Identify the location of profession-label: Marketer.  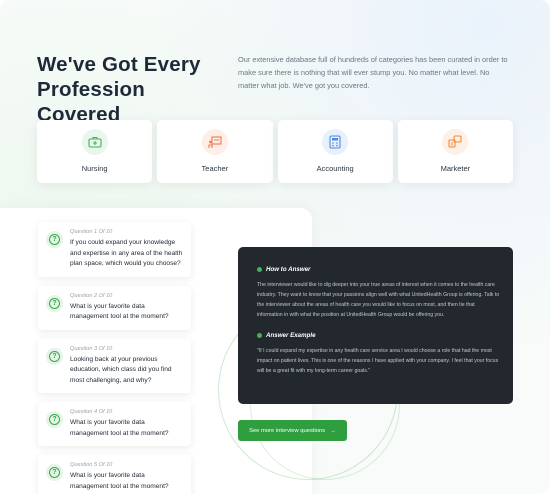
(455, 168).